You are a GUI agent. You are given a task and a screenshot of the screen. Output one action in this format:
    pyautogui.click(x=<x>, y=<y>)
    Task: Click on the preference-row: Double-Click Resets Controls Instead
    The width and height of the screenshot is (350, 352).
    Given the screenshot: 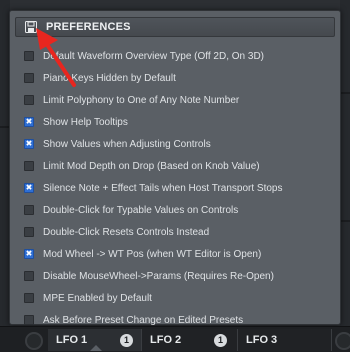 What is the action you would take?
    pyautogui.click(x=175, y=232)
    